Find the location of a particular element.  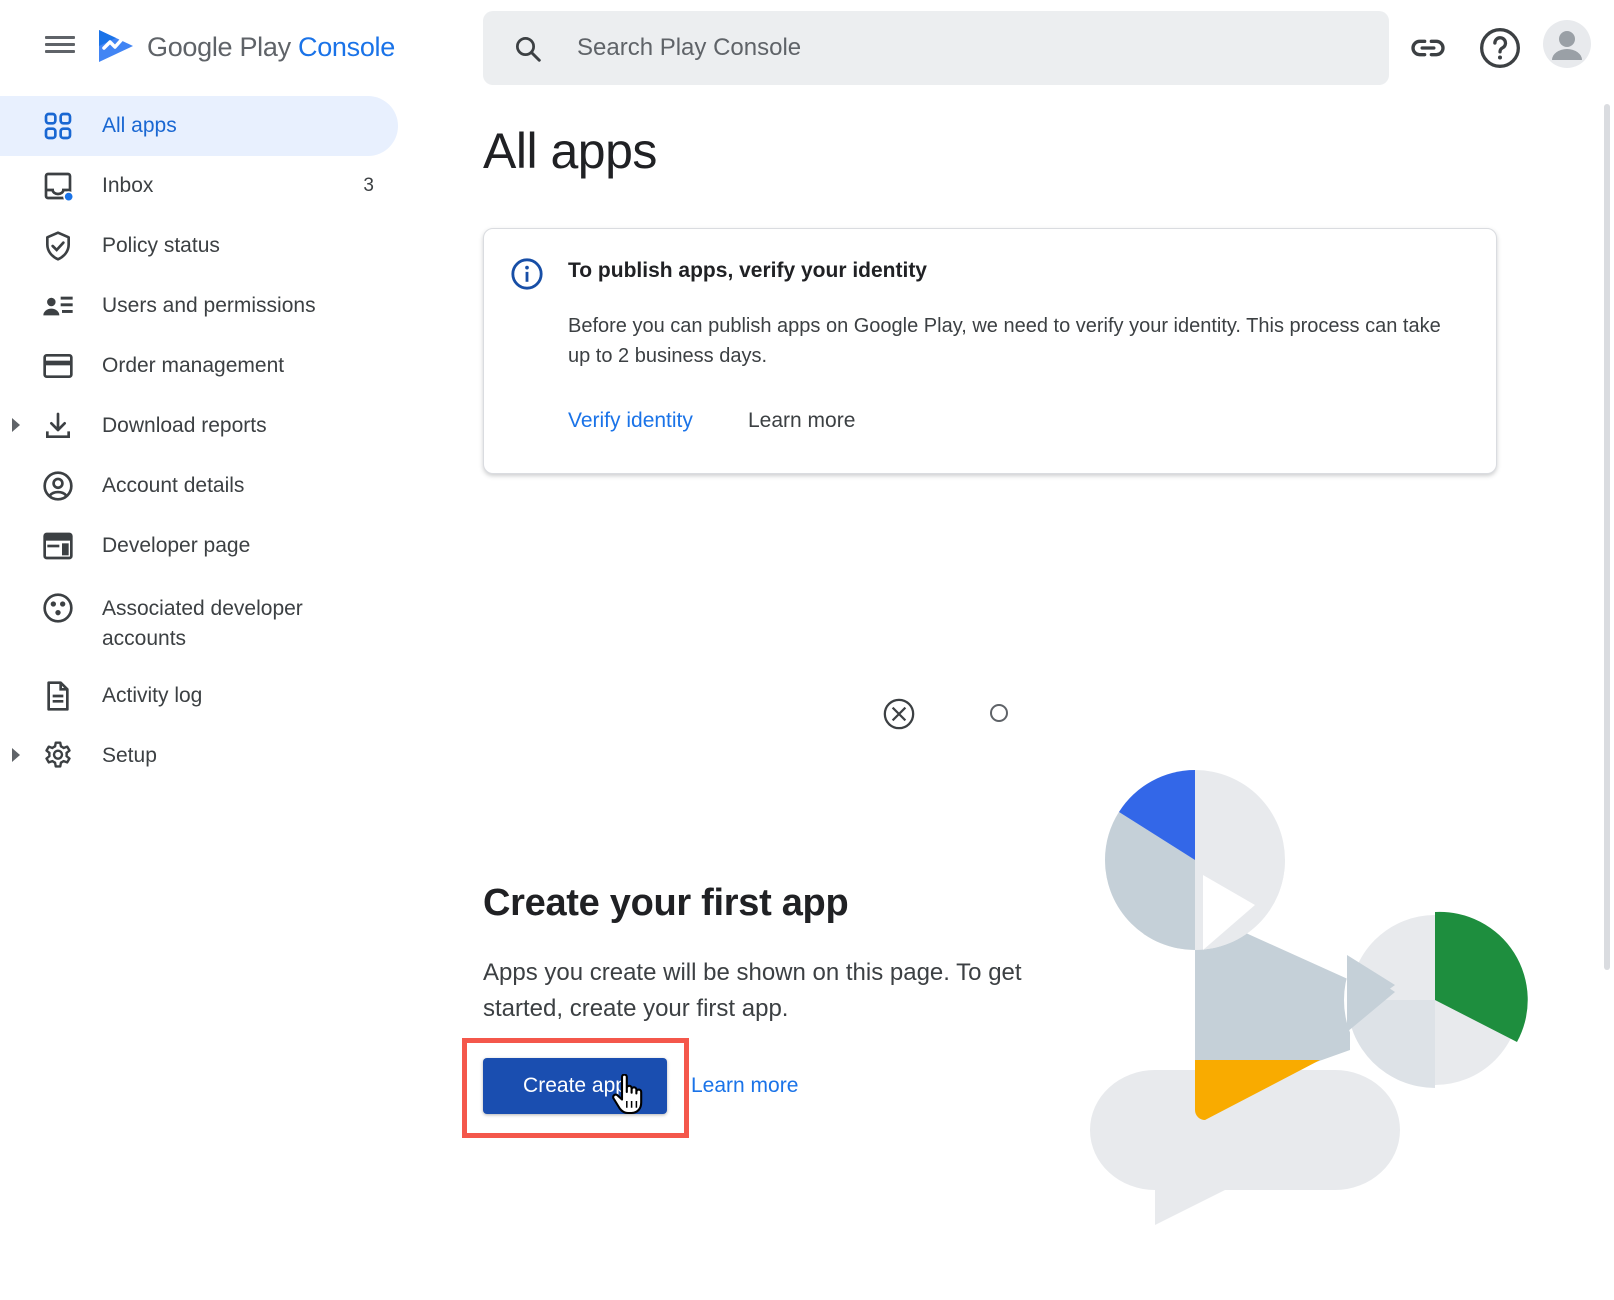

info-icon is located at coordinates (527, 274).